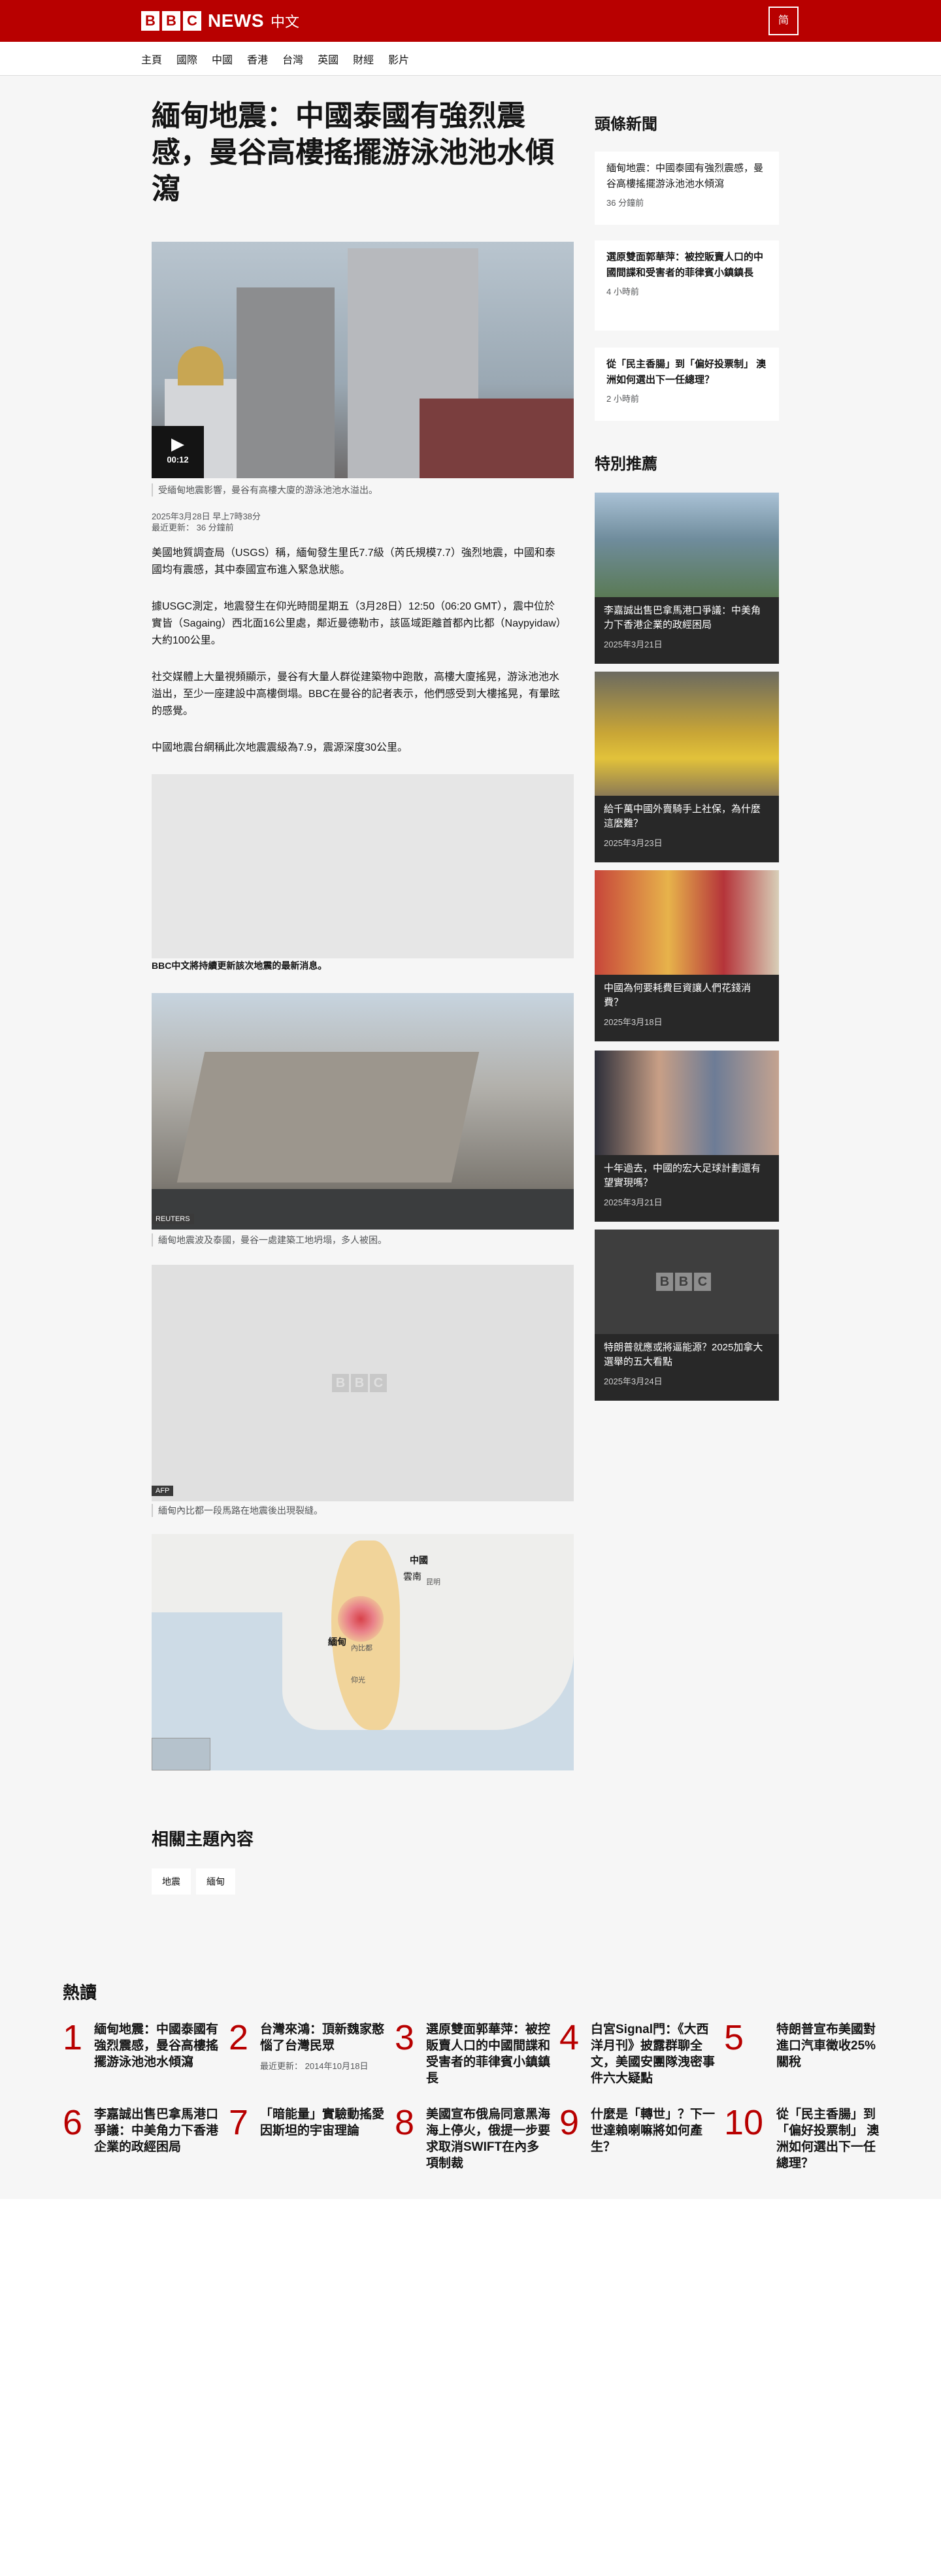 The width and height of the screenshot is (941, 2576). I want to click on top-story-title: 緬甸地震：中國泰國有強烈震感，曼谷高樓搖擺游泳池池水傾瀉, so click(685, 176).